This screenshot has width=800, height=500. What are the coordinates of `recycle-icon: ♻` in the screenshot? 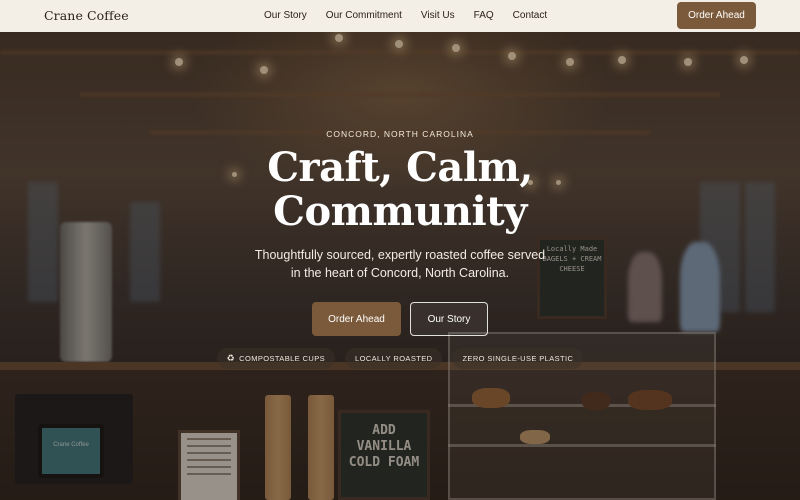 It's located at (231, 358).